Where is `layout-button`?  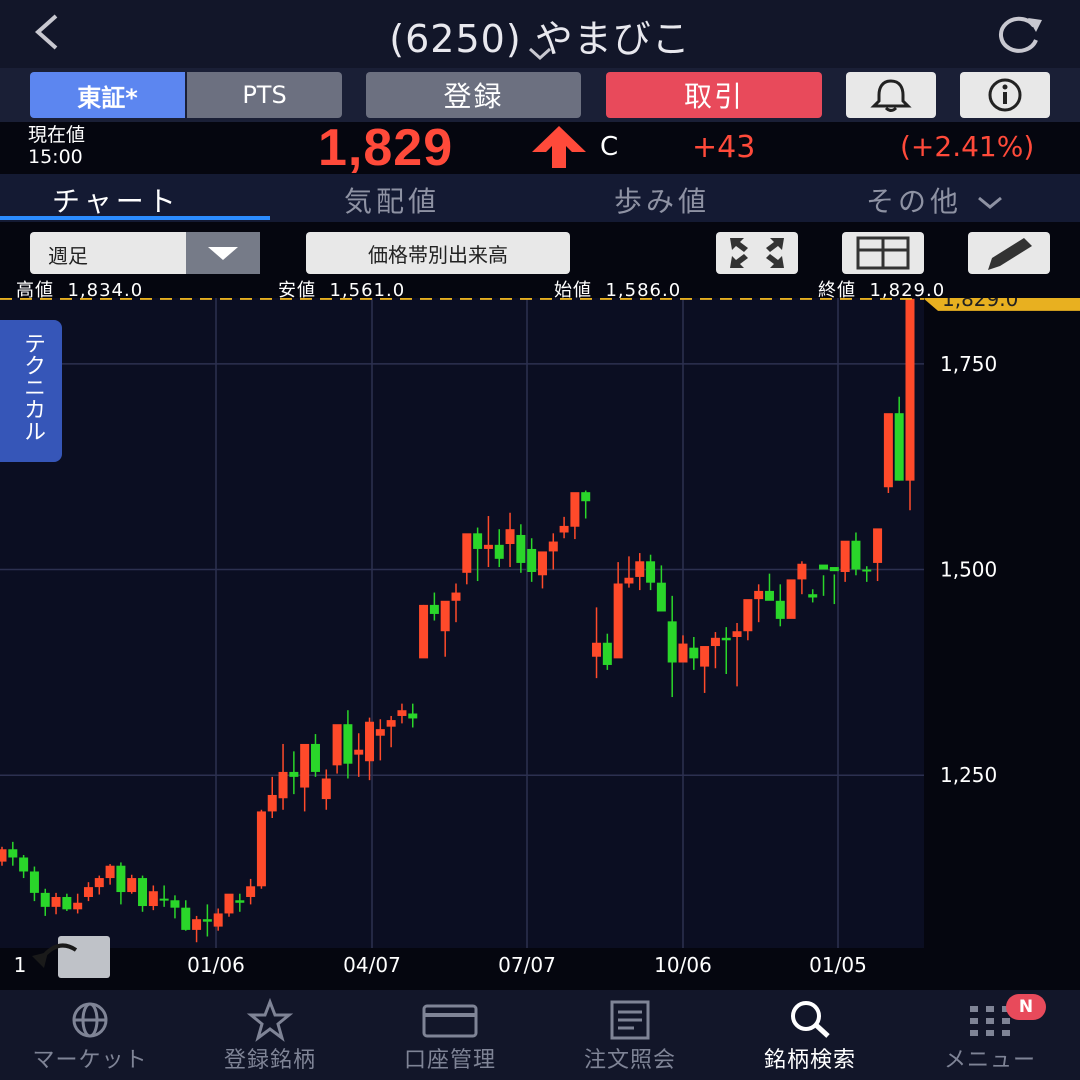
layout-button is located at coordinates (883, 253).